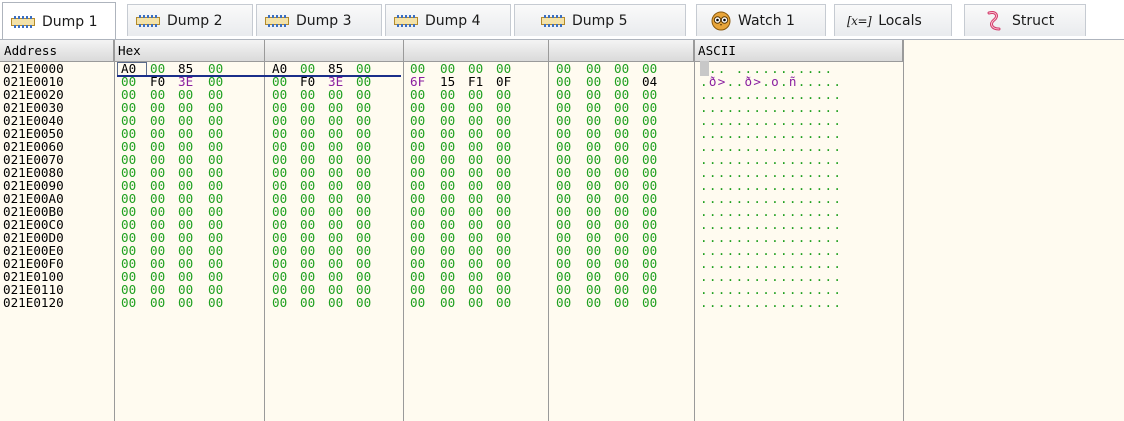  I want to click on struct-icon, so click(994, 21).